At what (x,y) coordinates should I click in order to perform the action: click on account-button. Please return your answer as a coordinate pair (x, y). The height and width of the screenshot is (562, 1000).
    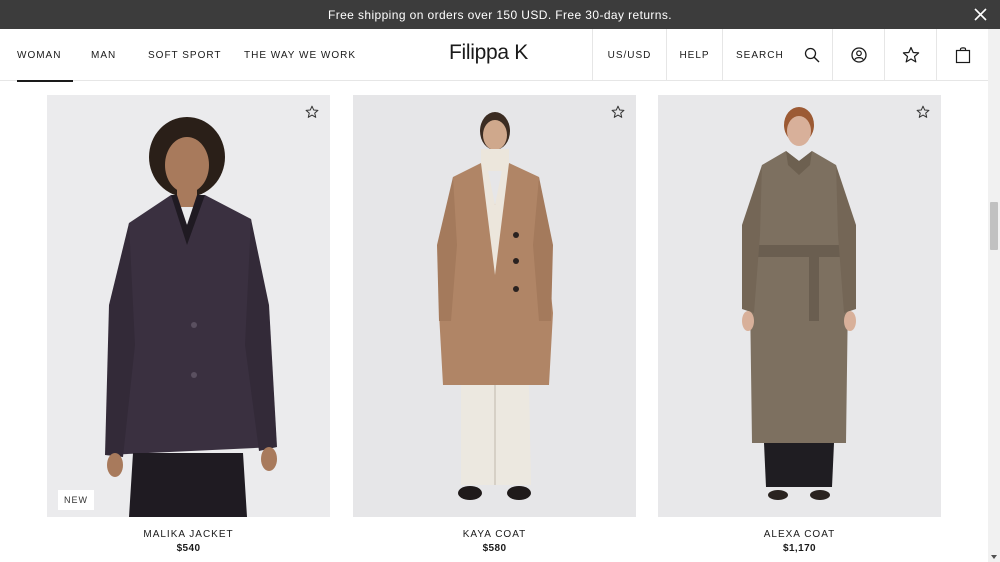
    Looking at the image, I should click on (858, 55).